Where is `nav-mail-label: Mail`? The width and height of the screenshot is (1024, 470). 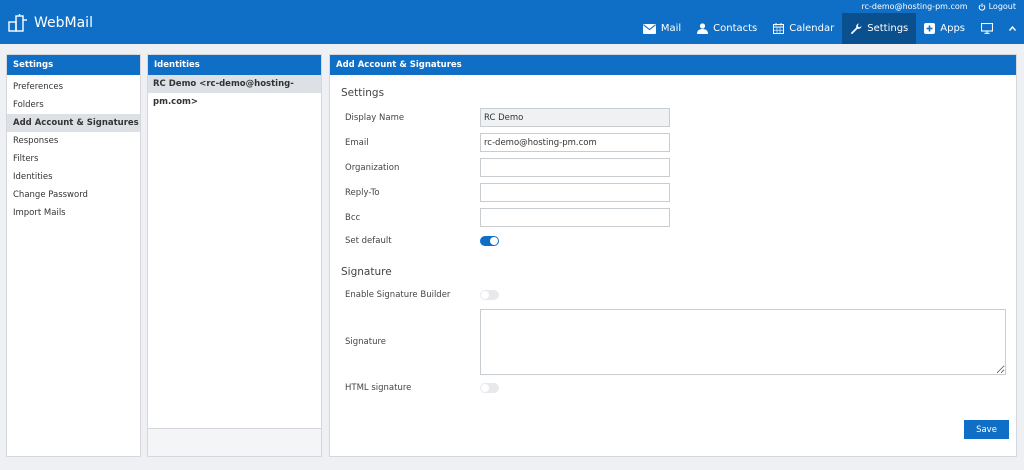
nav-mail-label: Mail is located at coordinates (671, 28).